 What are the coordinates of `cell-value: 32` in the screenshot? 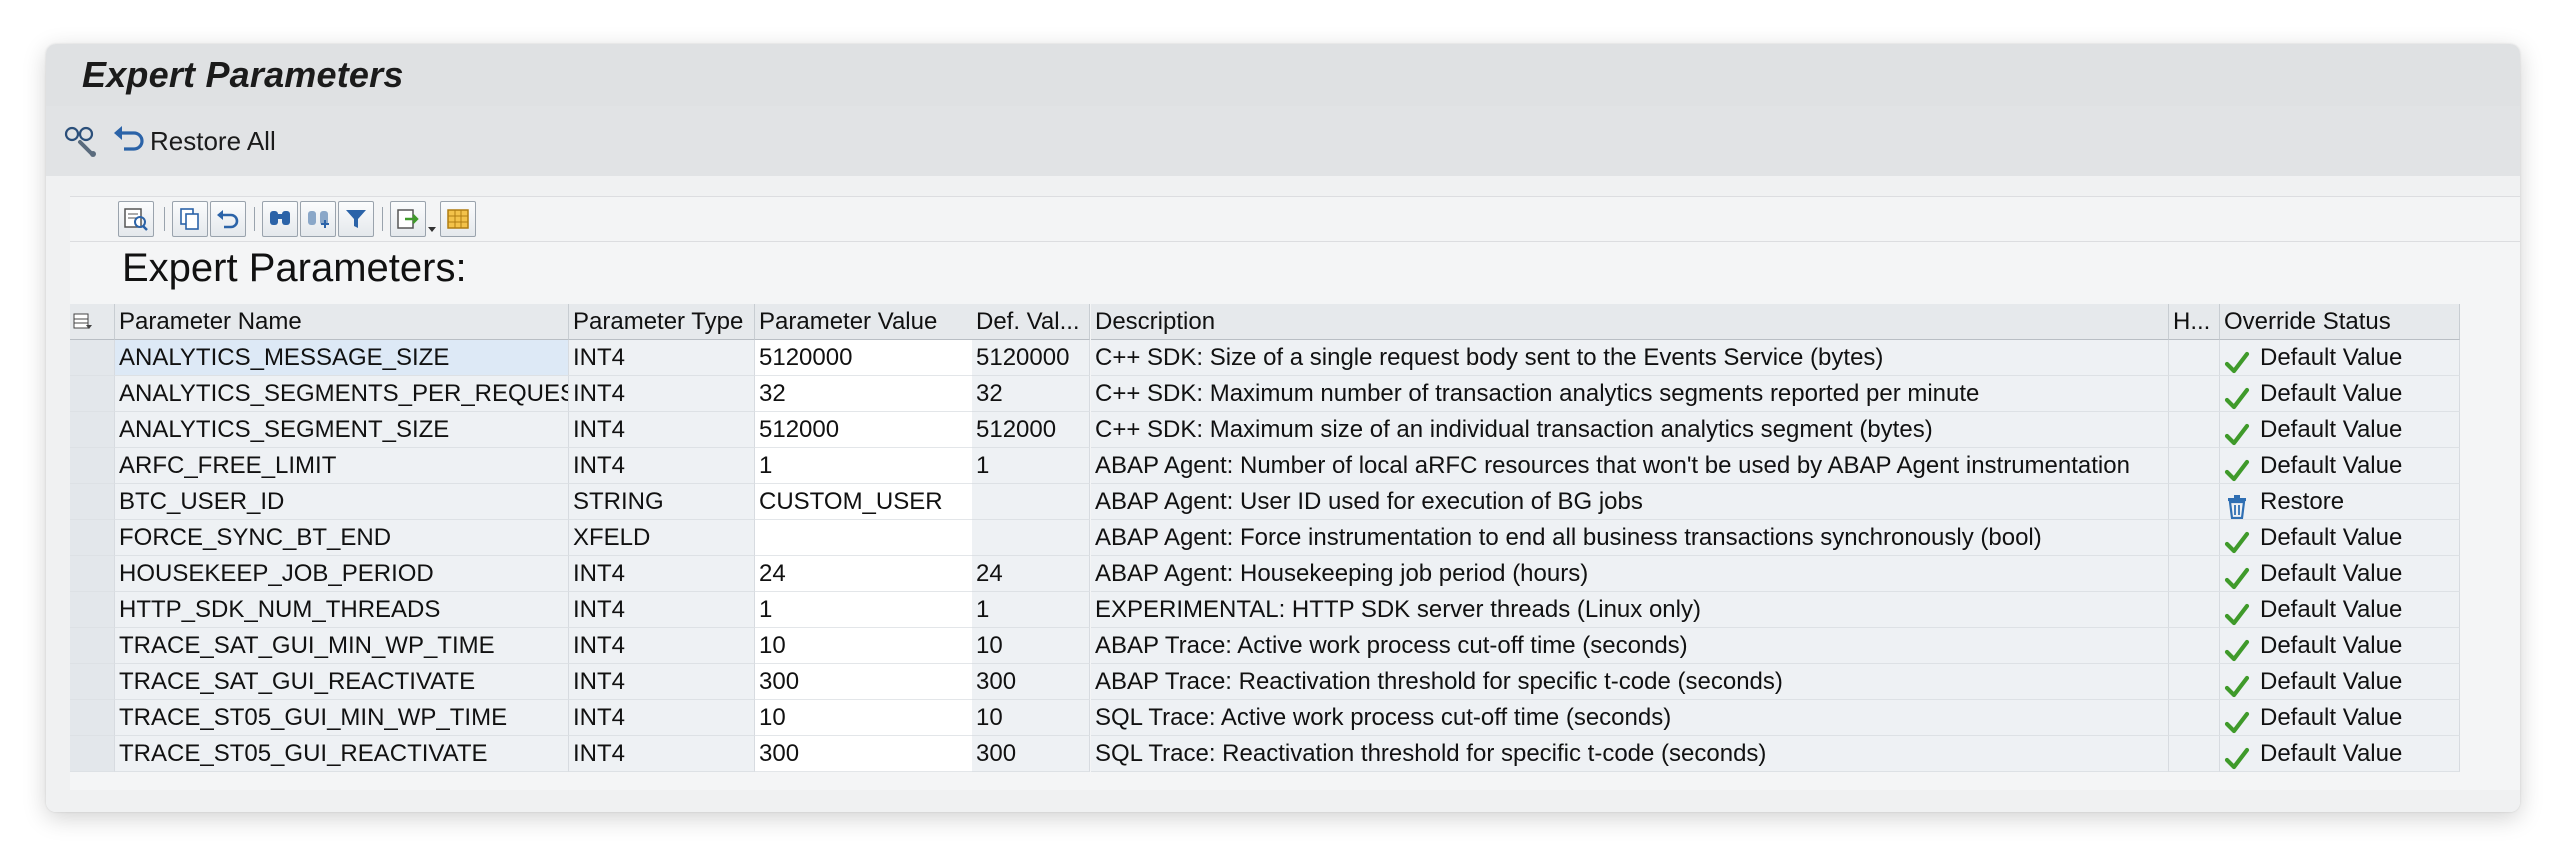 It's located at (864, 394).